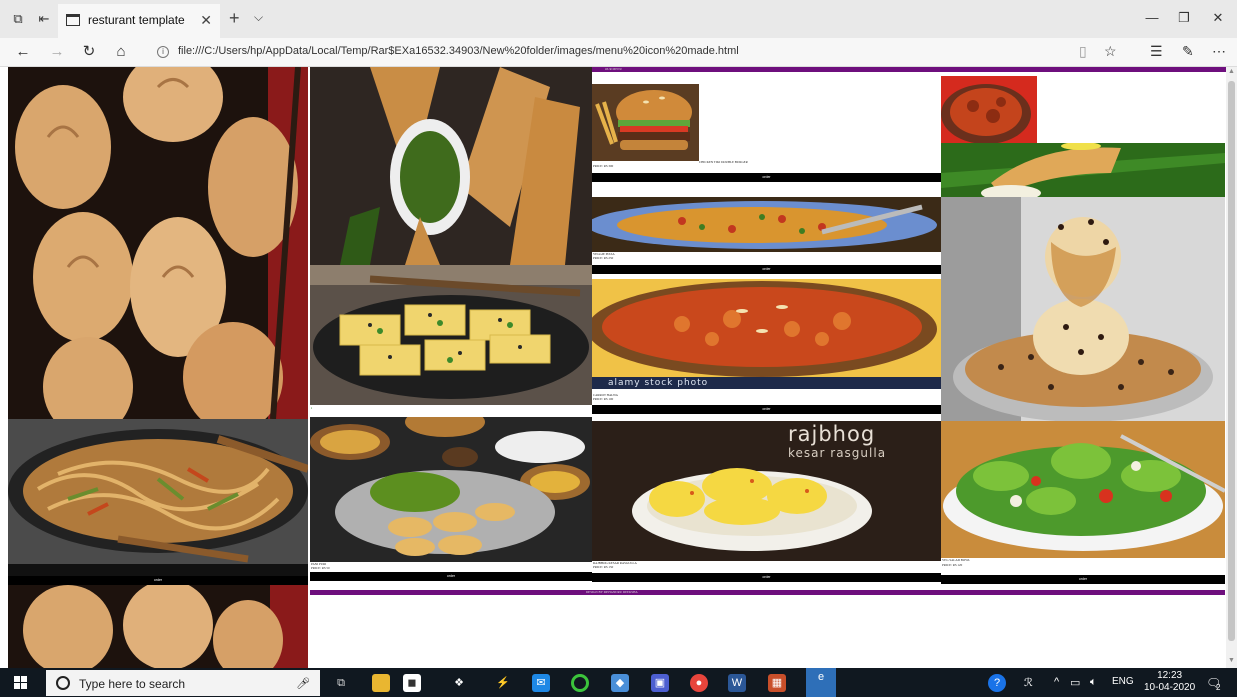 This screenshot has height=697, width=1237. Describe the element at coordinates (723, 162) in the screenshot. I see `burger-title: CHICKEN TIKI DOUBLE BURGER` at that location.